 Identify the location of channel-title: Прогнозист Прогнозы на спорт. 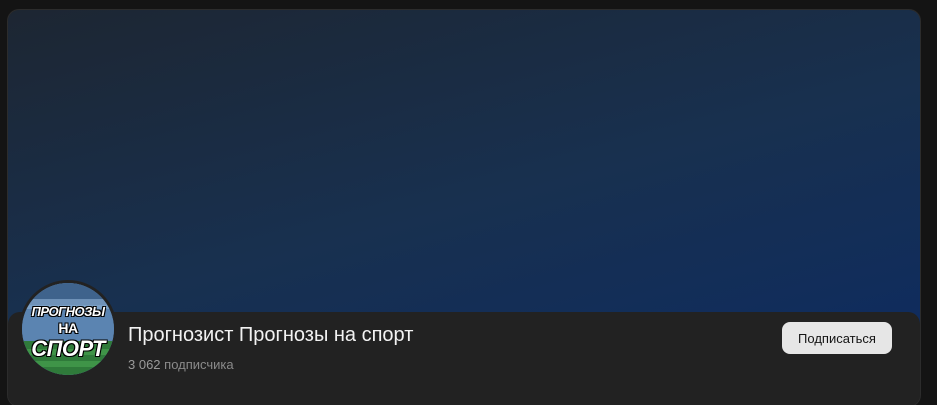
(270, 335).